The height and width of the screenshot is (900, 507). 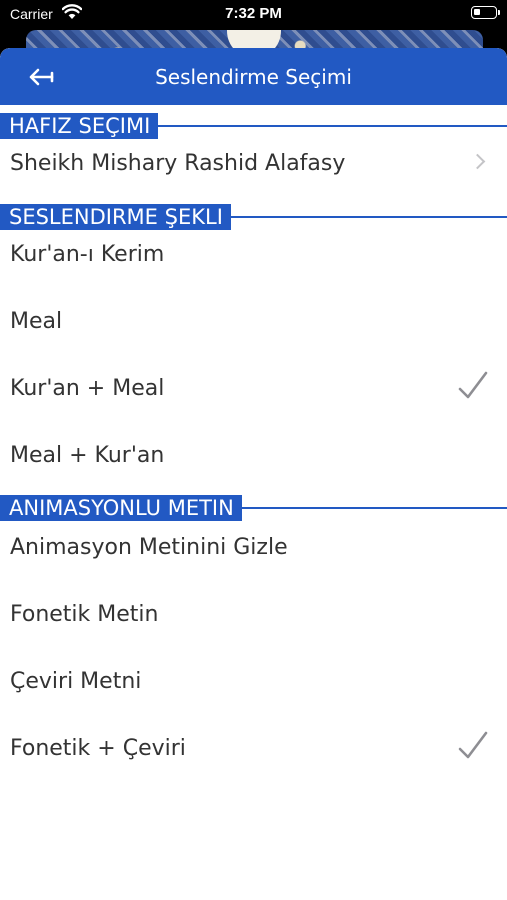 I want to click on option-label: Meal, so click(x=36, y=321).